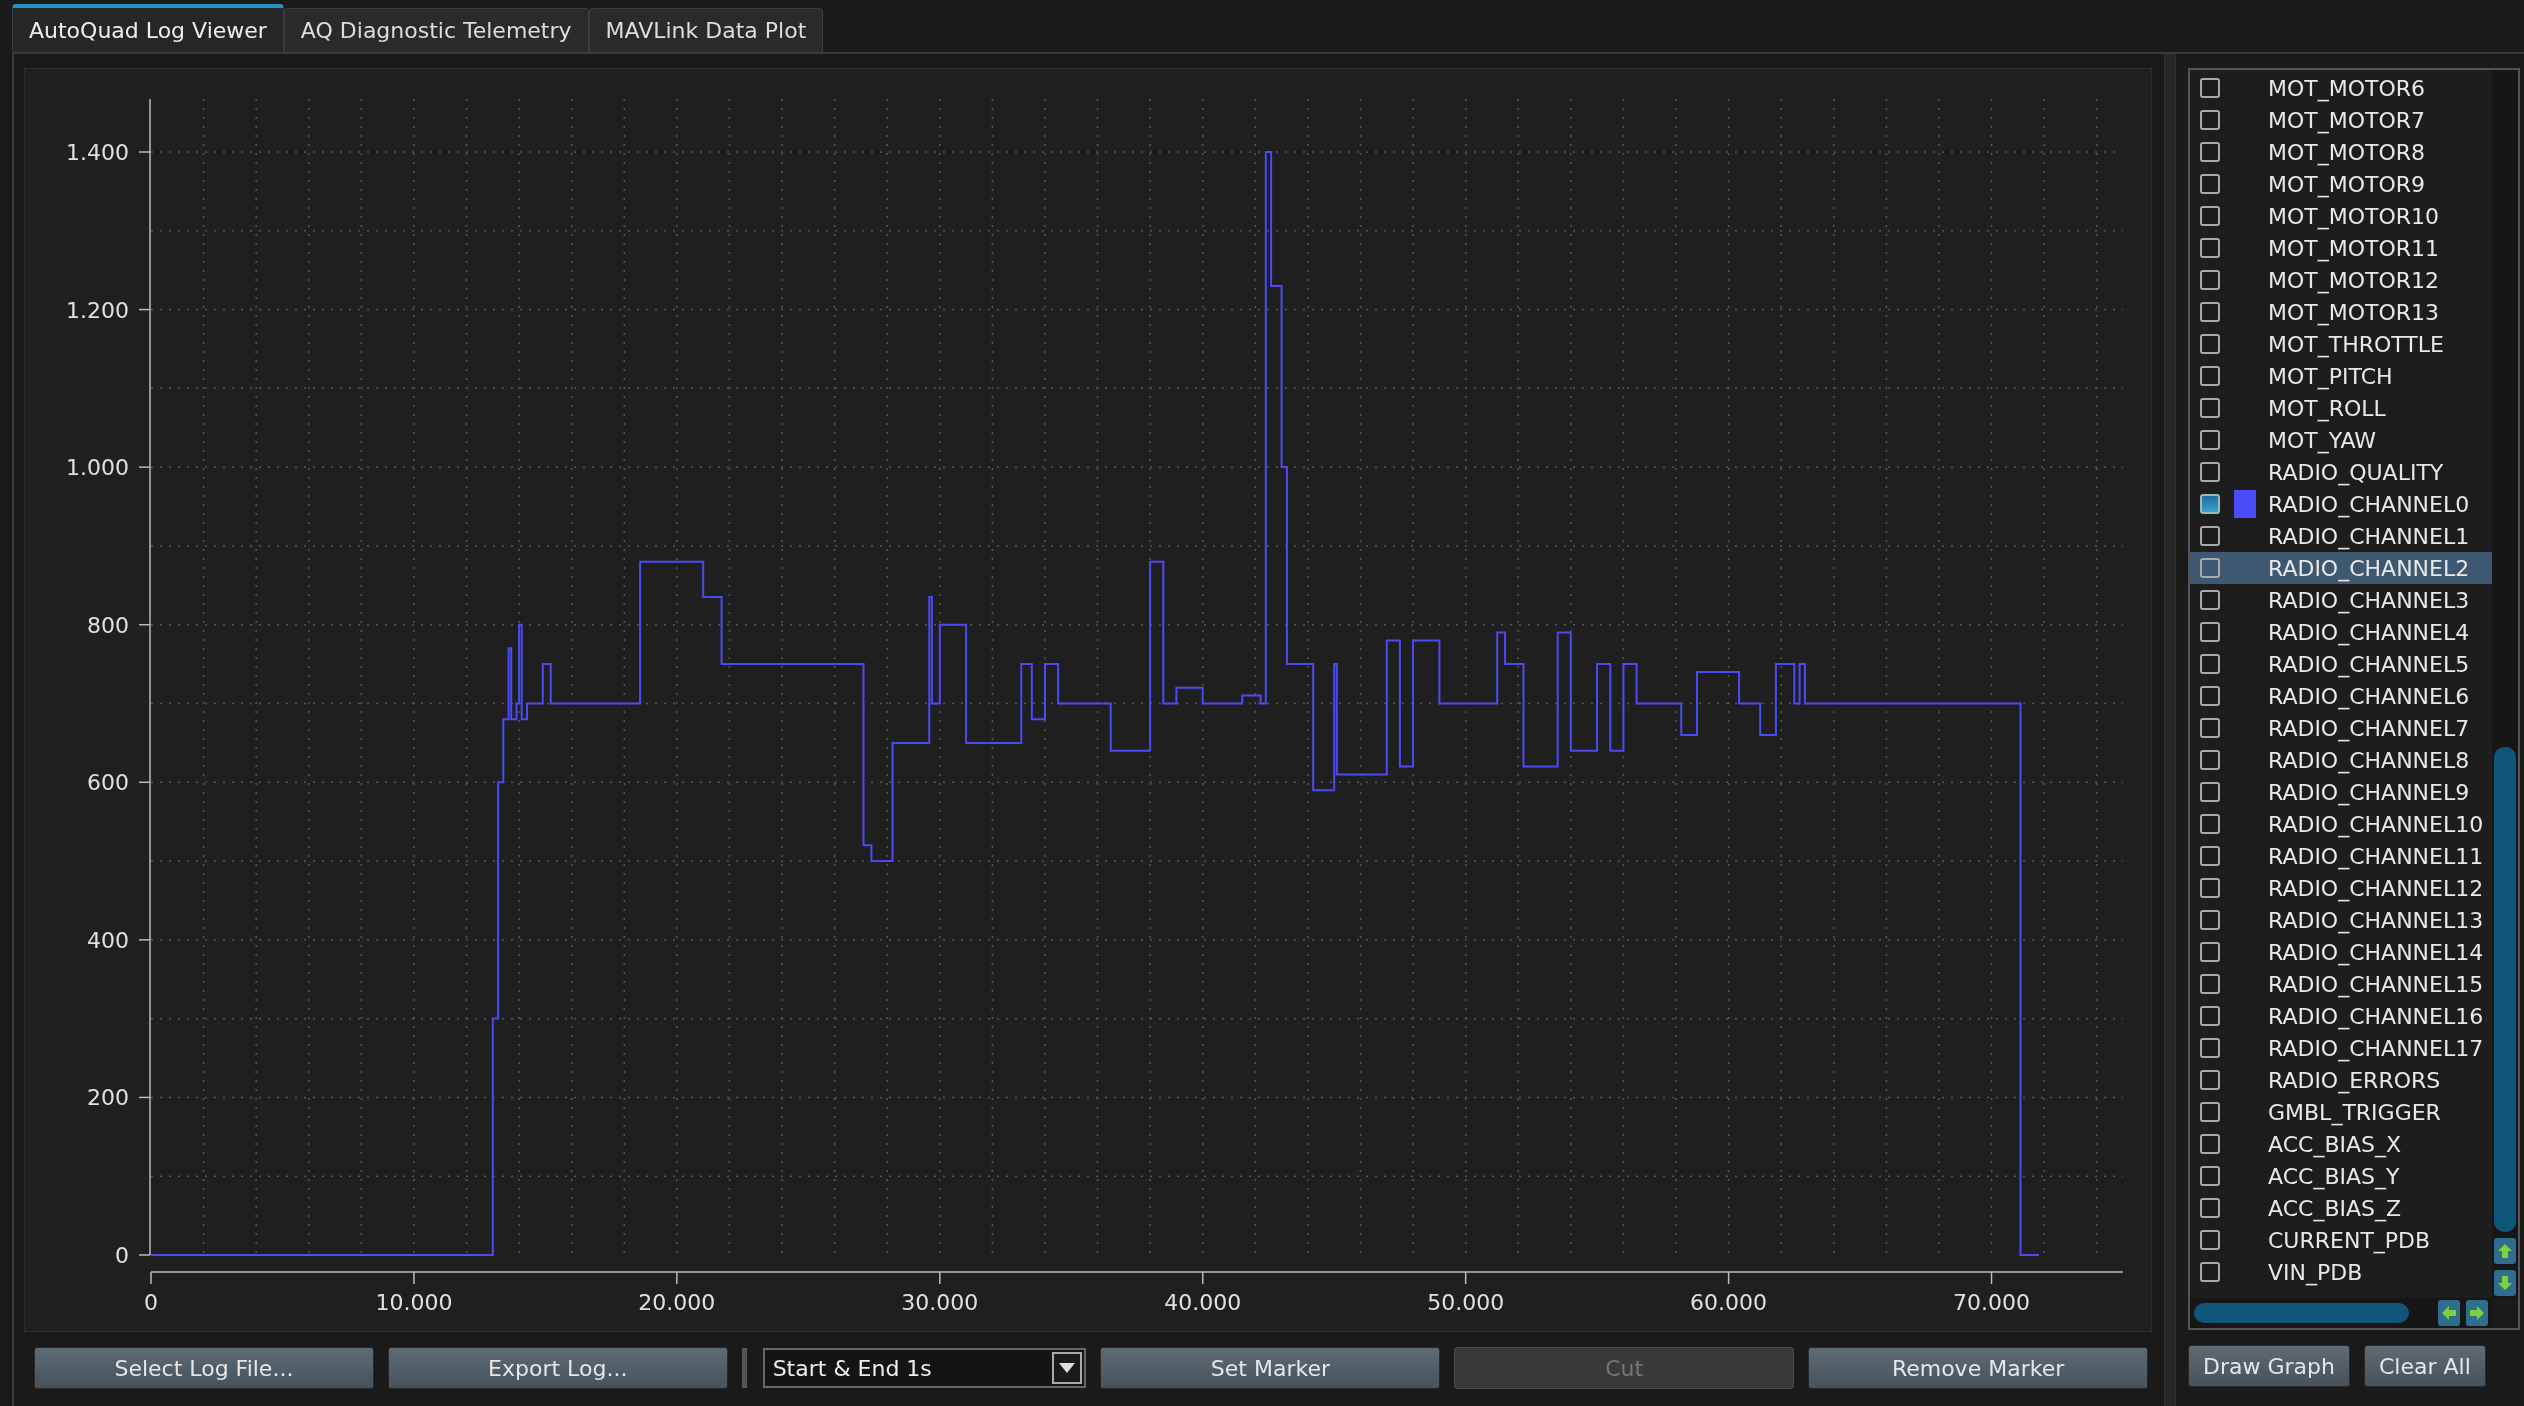 This screenshot has width=2524, height=1406. I want to click on list-item: RADIO_CHANNEL9, so click(2341, 792).